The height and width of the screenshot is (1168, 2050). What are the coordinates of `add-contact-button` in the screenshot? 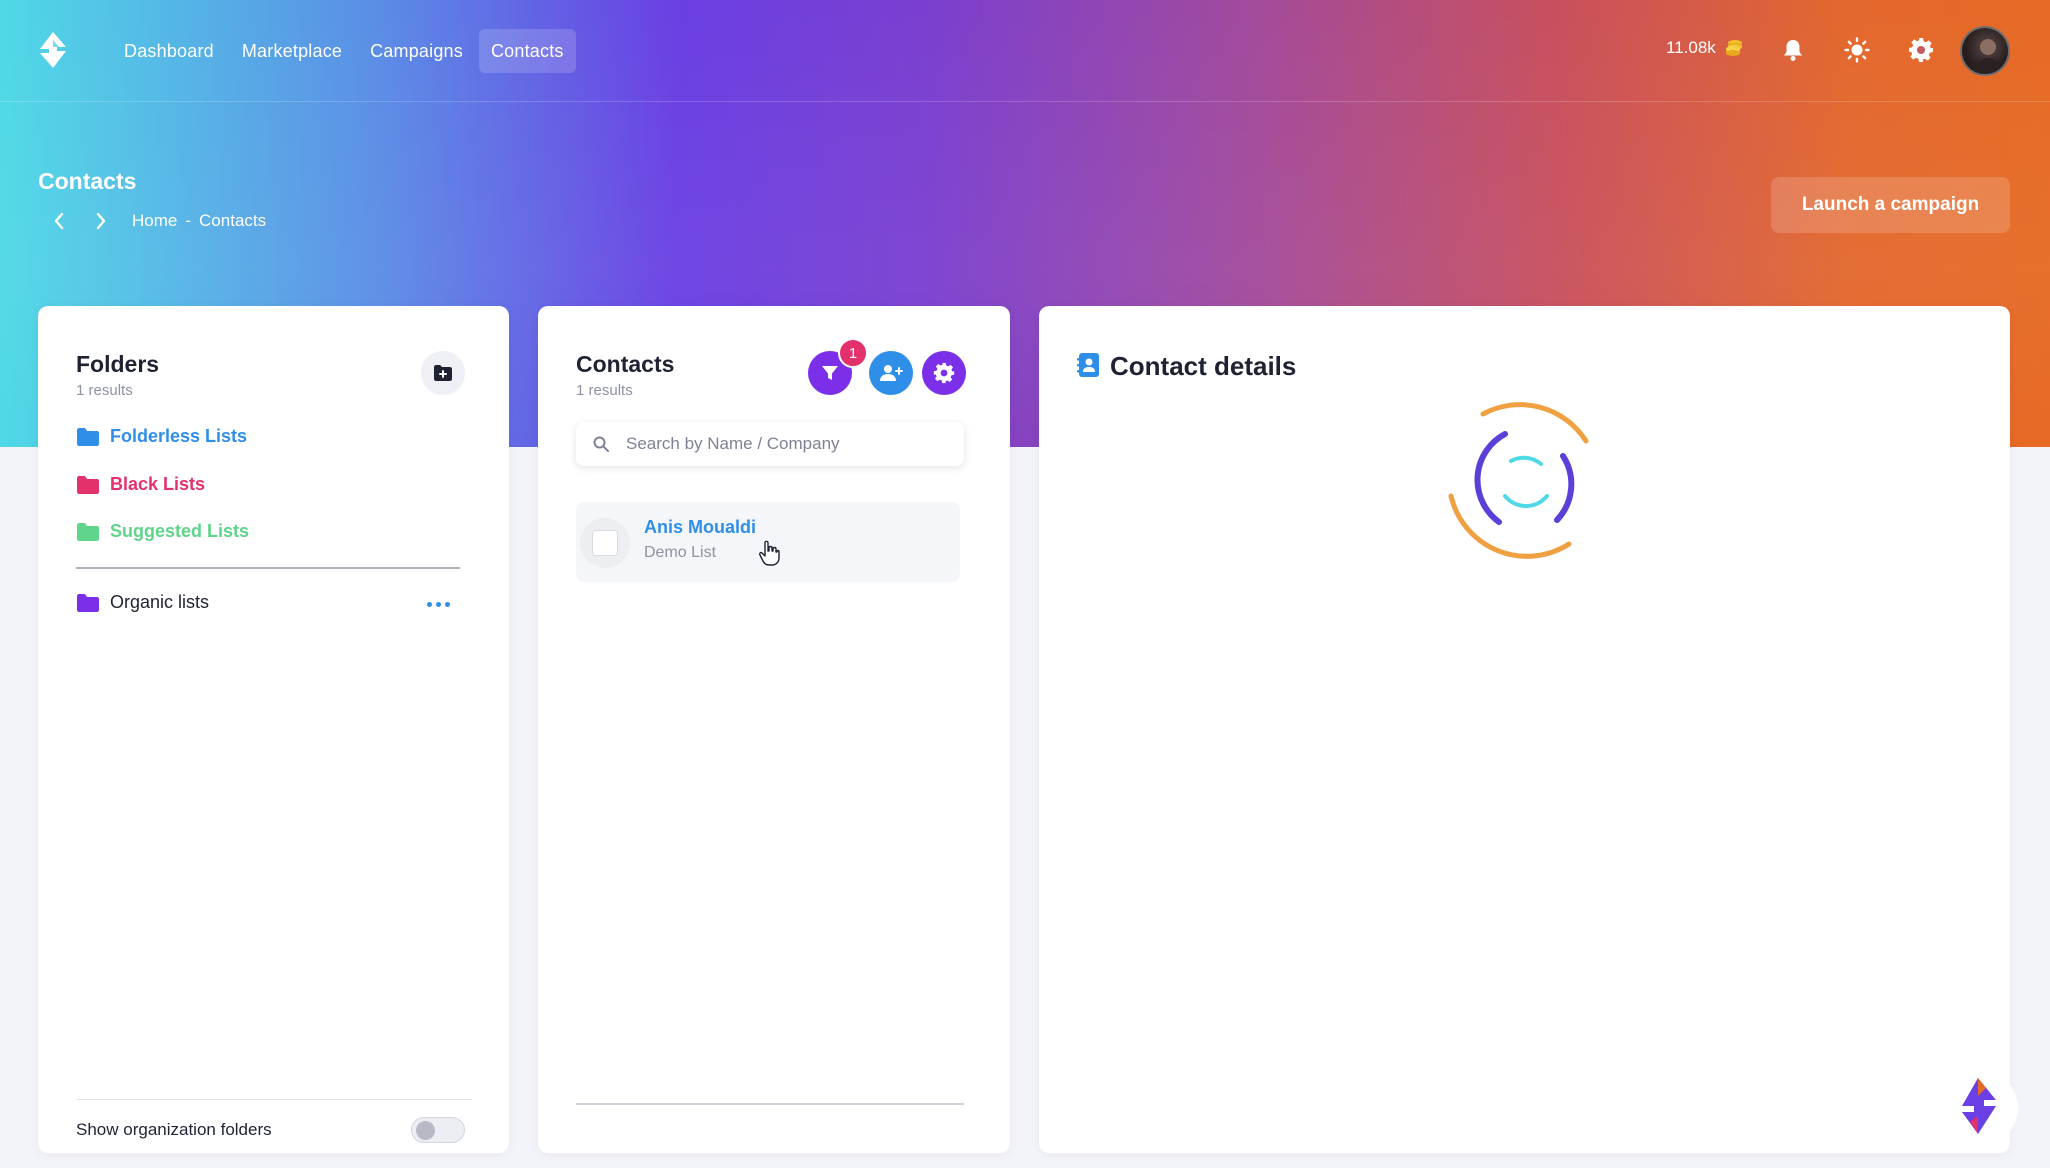 It's located at (891, 373).